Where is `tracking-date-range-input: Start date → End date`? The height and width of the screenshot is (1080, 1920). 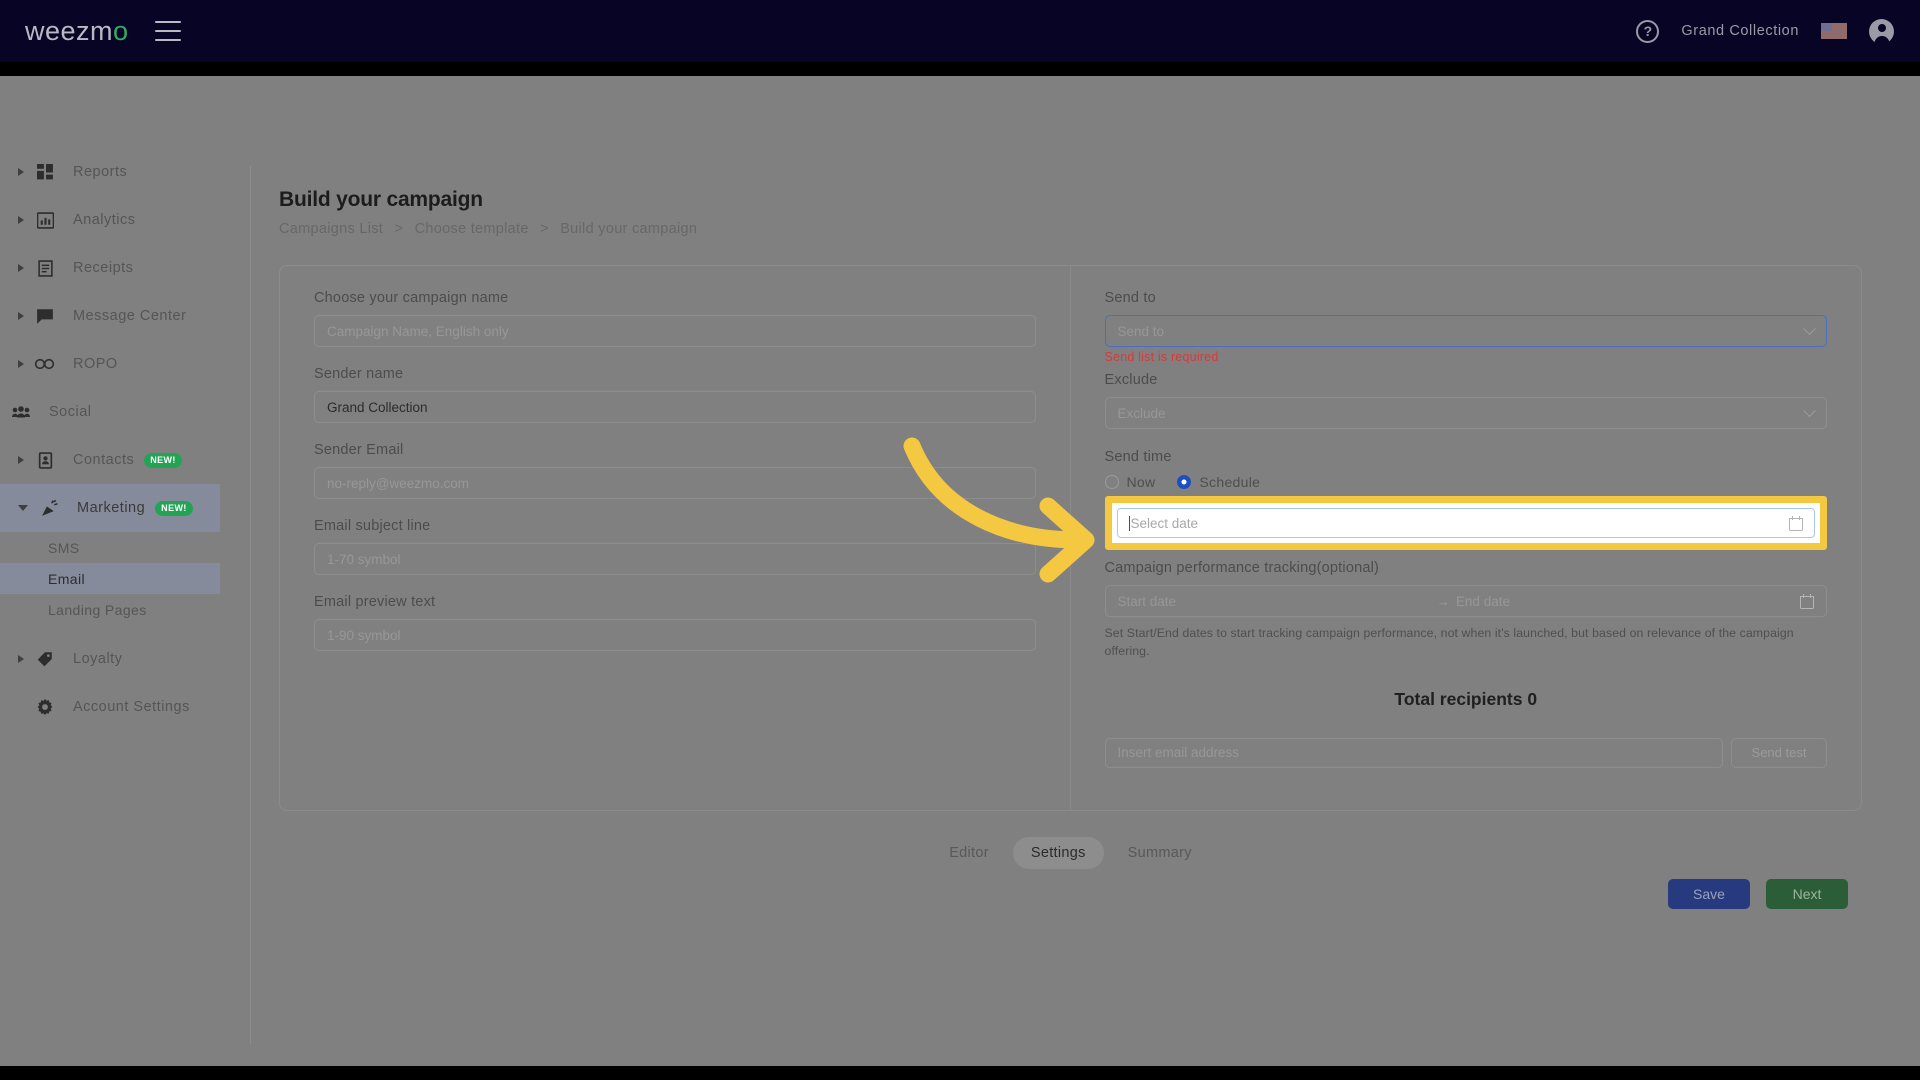 tracking-date-range-input: Start date → End date is located at coordinates (1465, 601).